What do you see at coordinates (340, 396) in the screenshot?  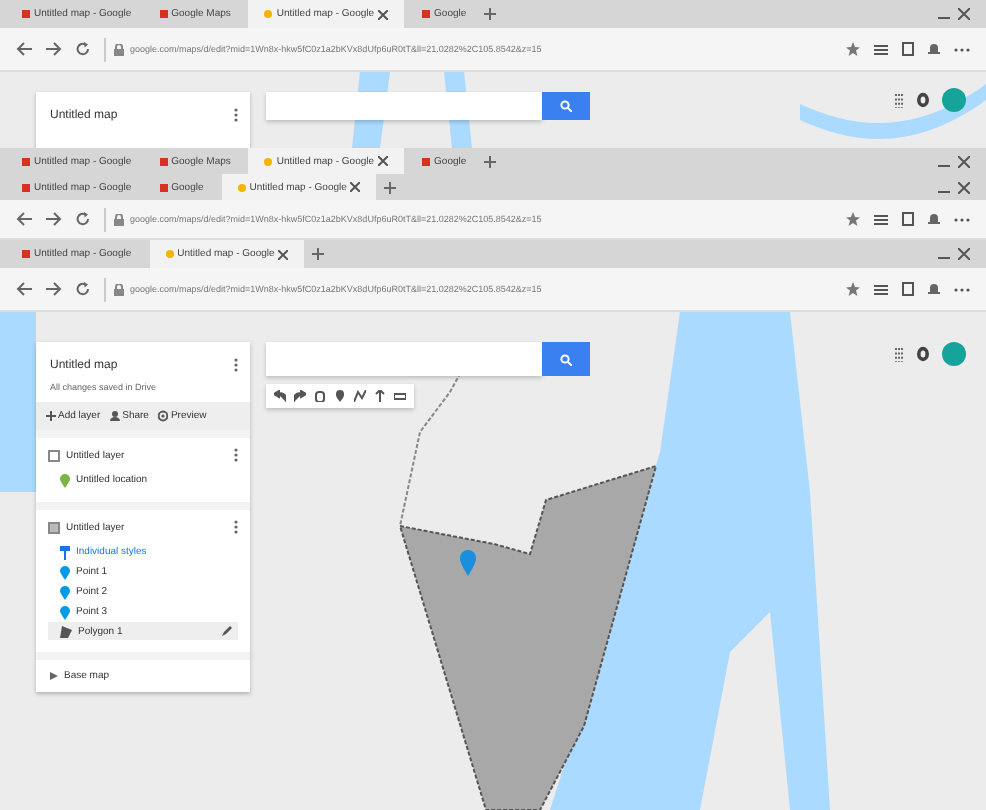 I see `marker-icon` at bounding box center [340, 396].